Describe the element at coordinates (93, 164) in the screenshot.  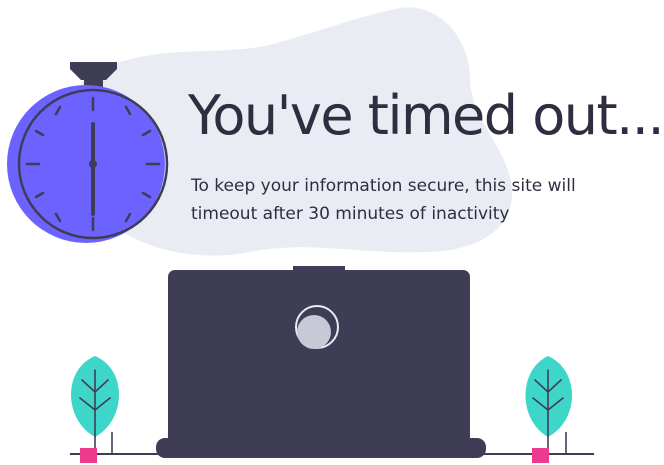
I see `stopwatch-pivot` at that location.